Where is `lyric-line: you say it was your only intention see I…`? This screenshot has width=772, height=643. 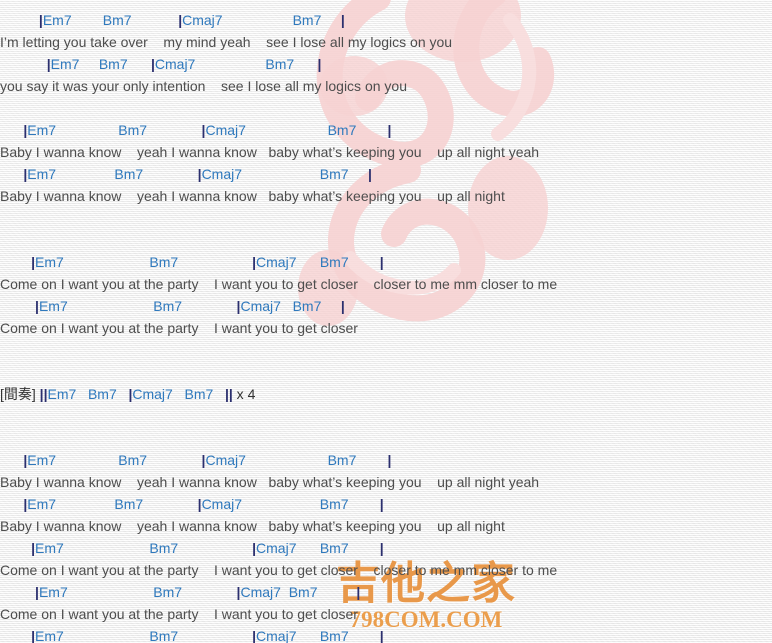
lyric-line: you say it was your only intention see I… is located at coordinates (203, 86).